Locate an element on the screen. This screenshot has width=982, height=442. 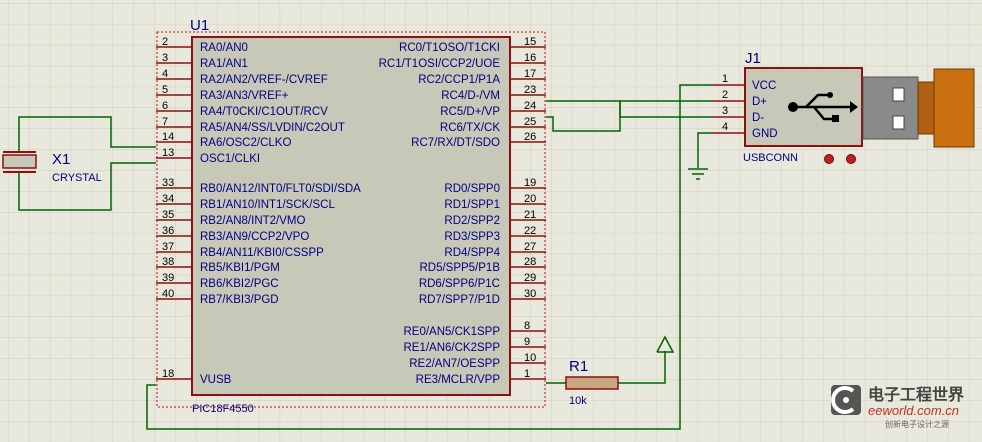
resistor-value: 10k is located at coordinates (578, 401).